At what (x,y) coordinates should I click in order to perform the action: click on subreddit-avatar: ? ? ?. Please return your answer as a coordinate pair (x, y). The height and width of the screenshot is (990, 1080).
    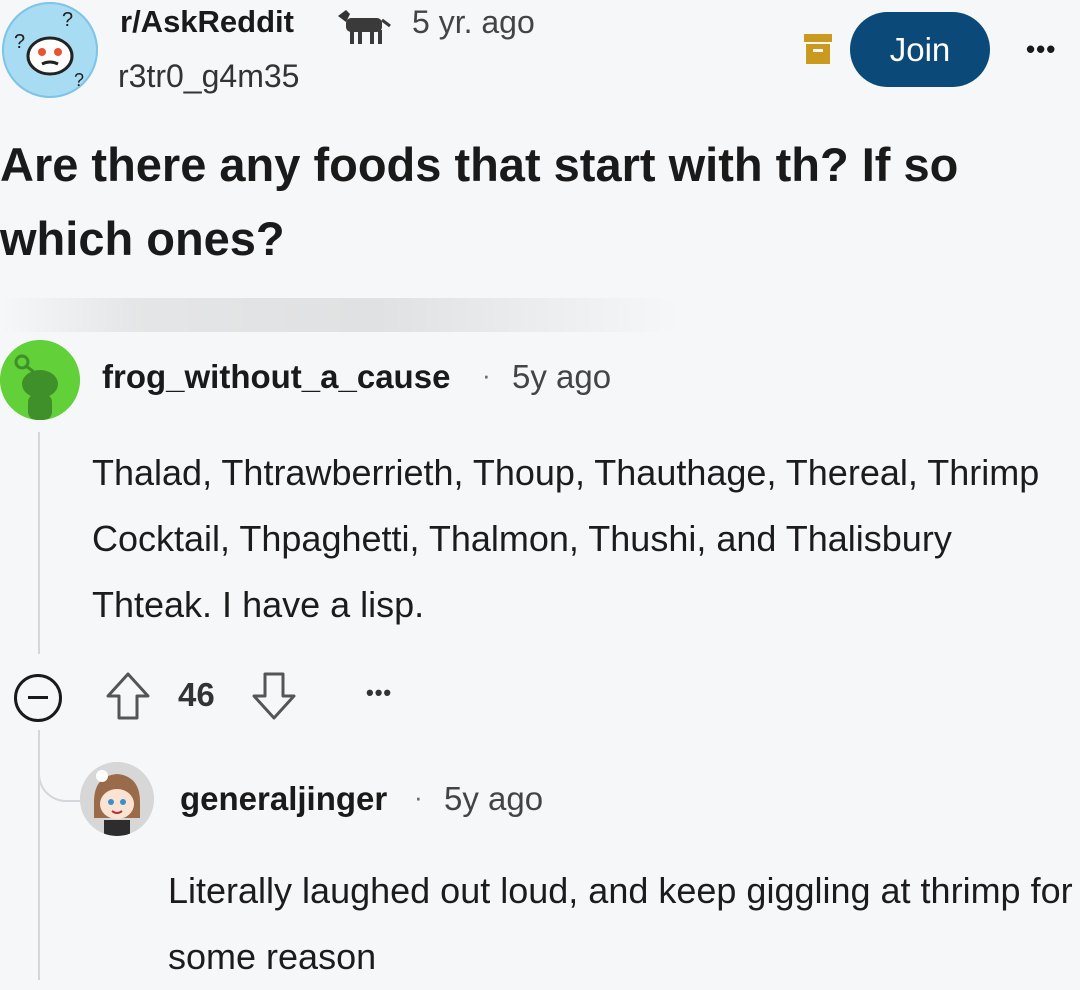
    Looking at the image, I should click on (50, 50).